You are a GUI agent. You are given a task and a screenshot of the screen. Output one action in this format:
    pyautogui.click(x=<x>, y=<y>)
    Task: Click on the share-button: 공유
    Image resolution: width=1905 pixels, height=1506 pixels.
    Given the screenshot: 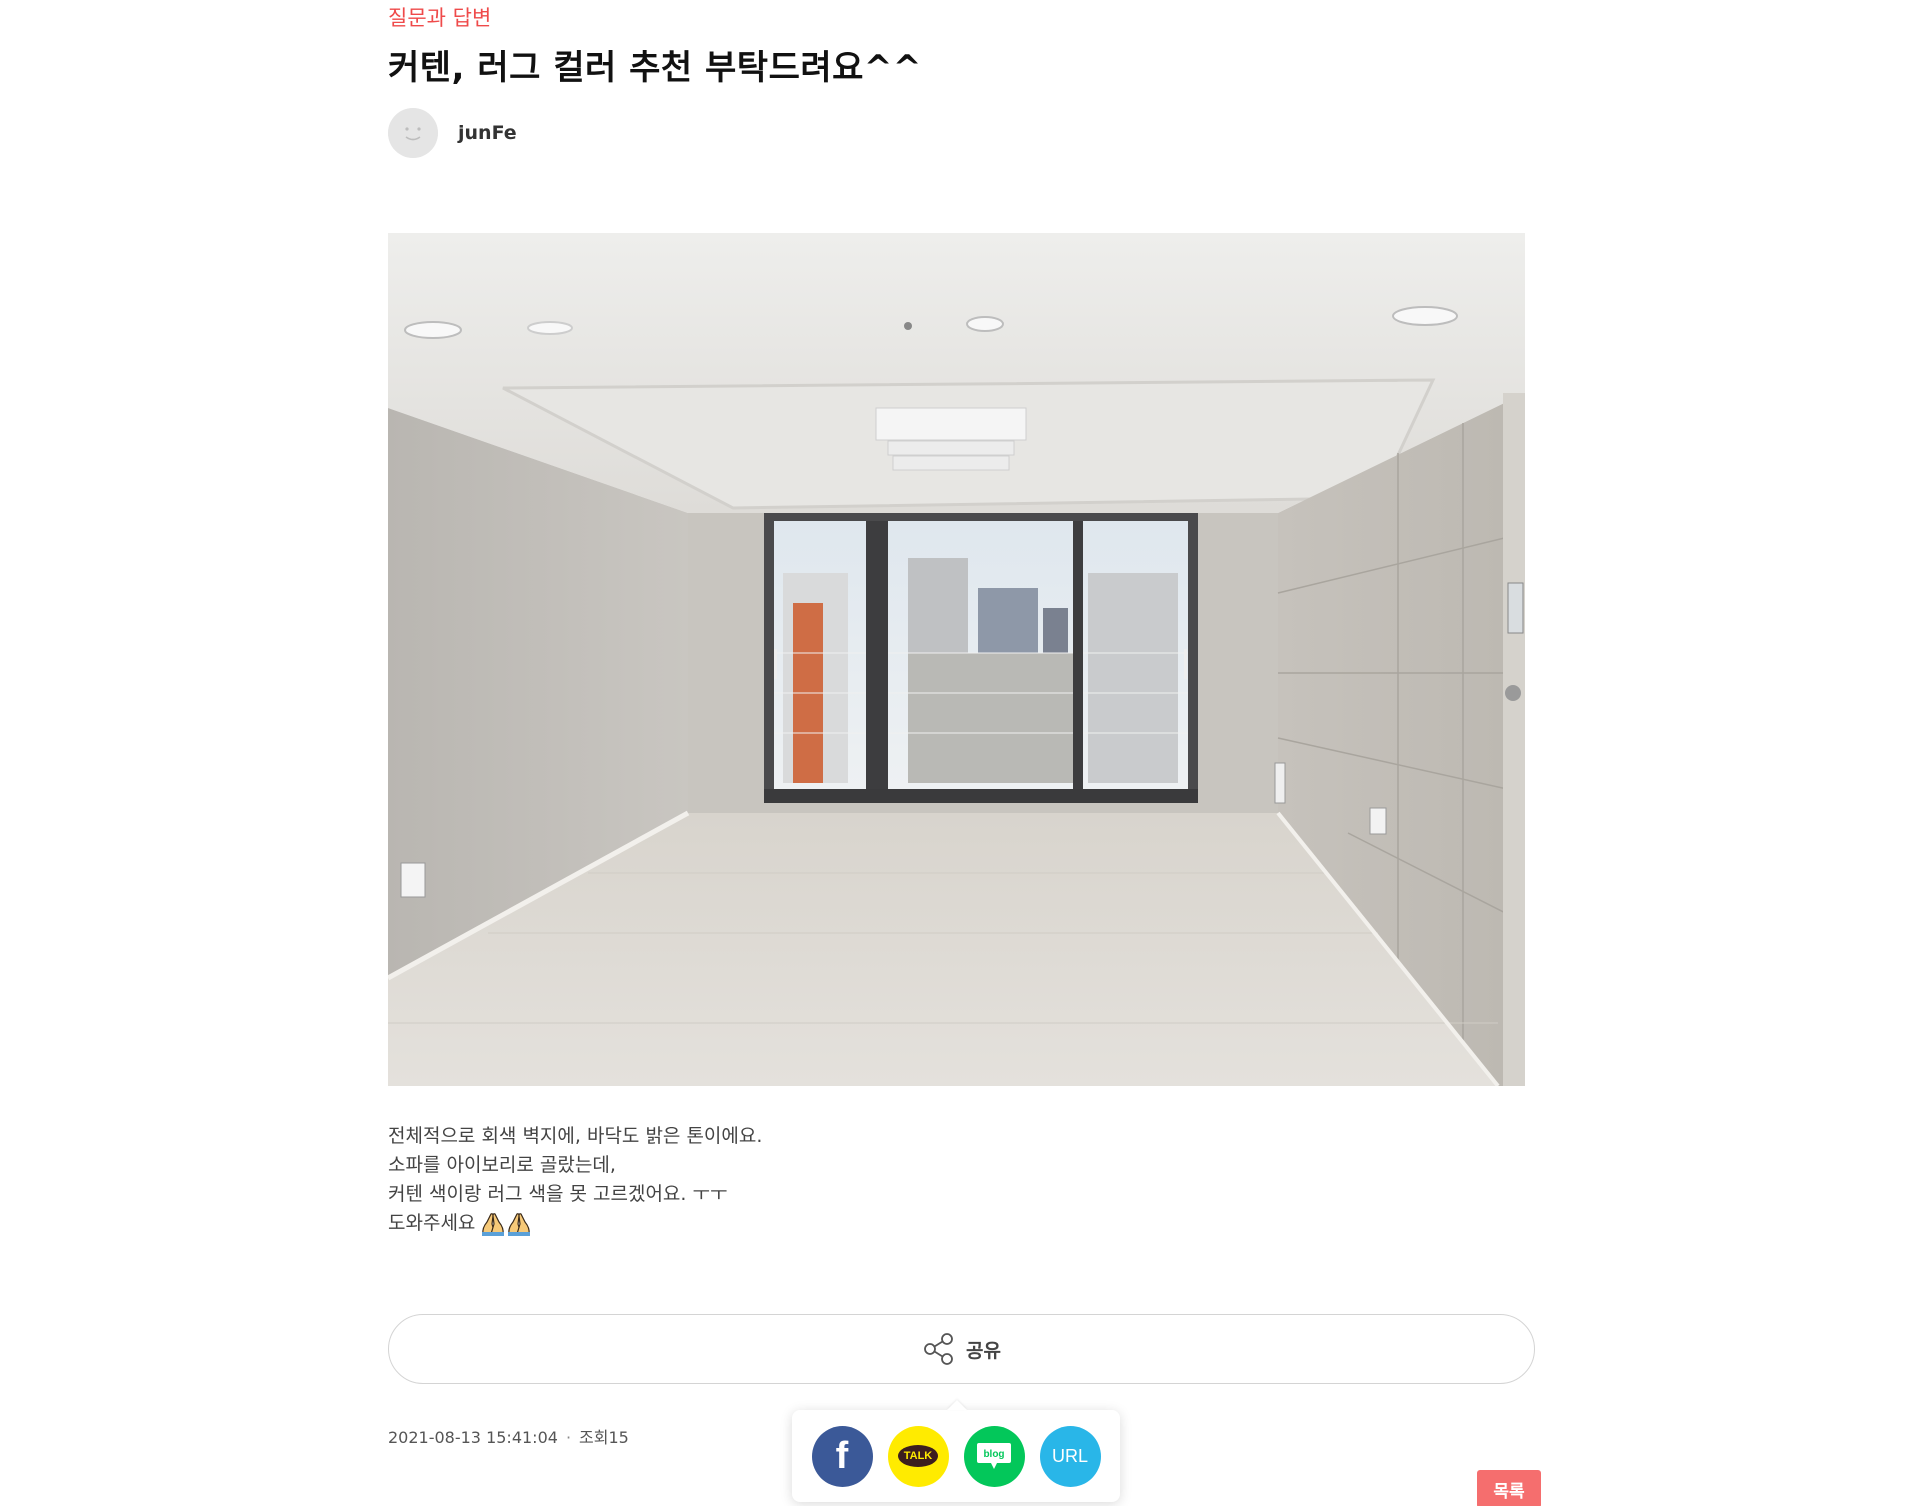 What is the action you would take?
    pyautogui.click(x=961, y=1349)
    